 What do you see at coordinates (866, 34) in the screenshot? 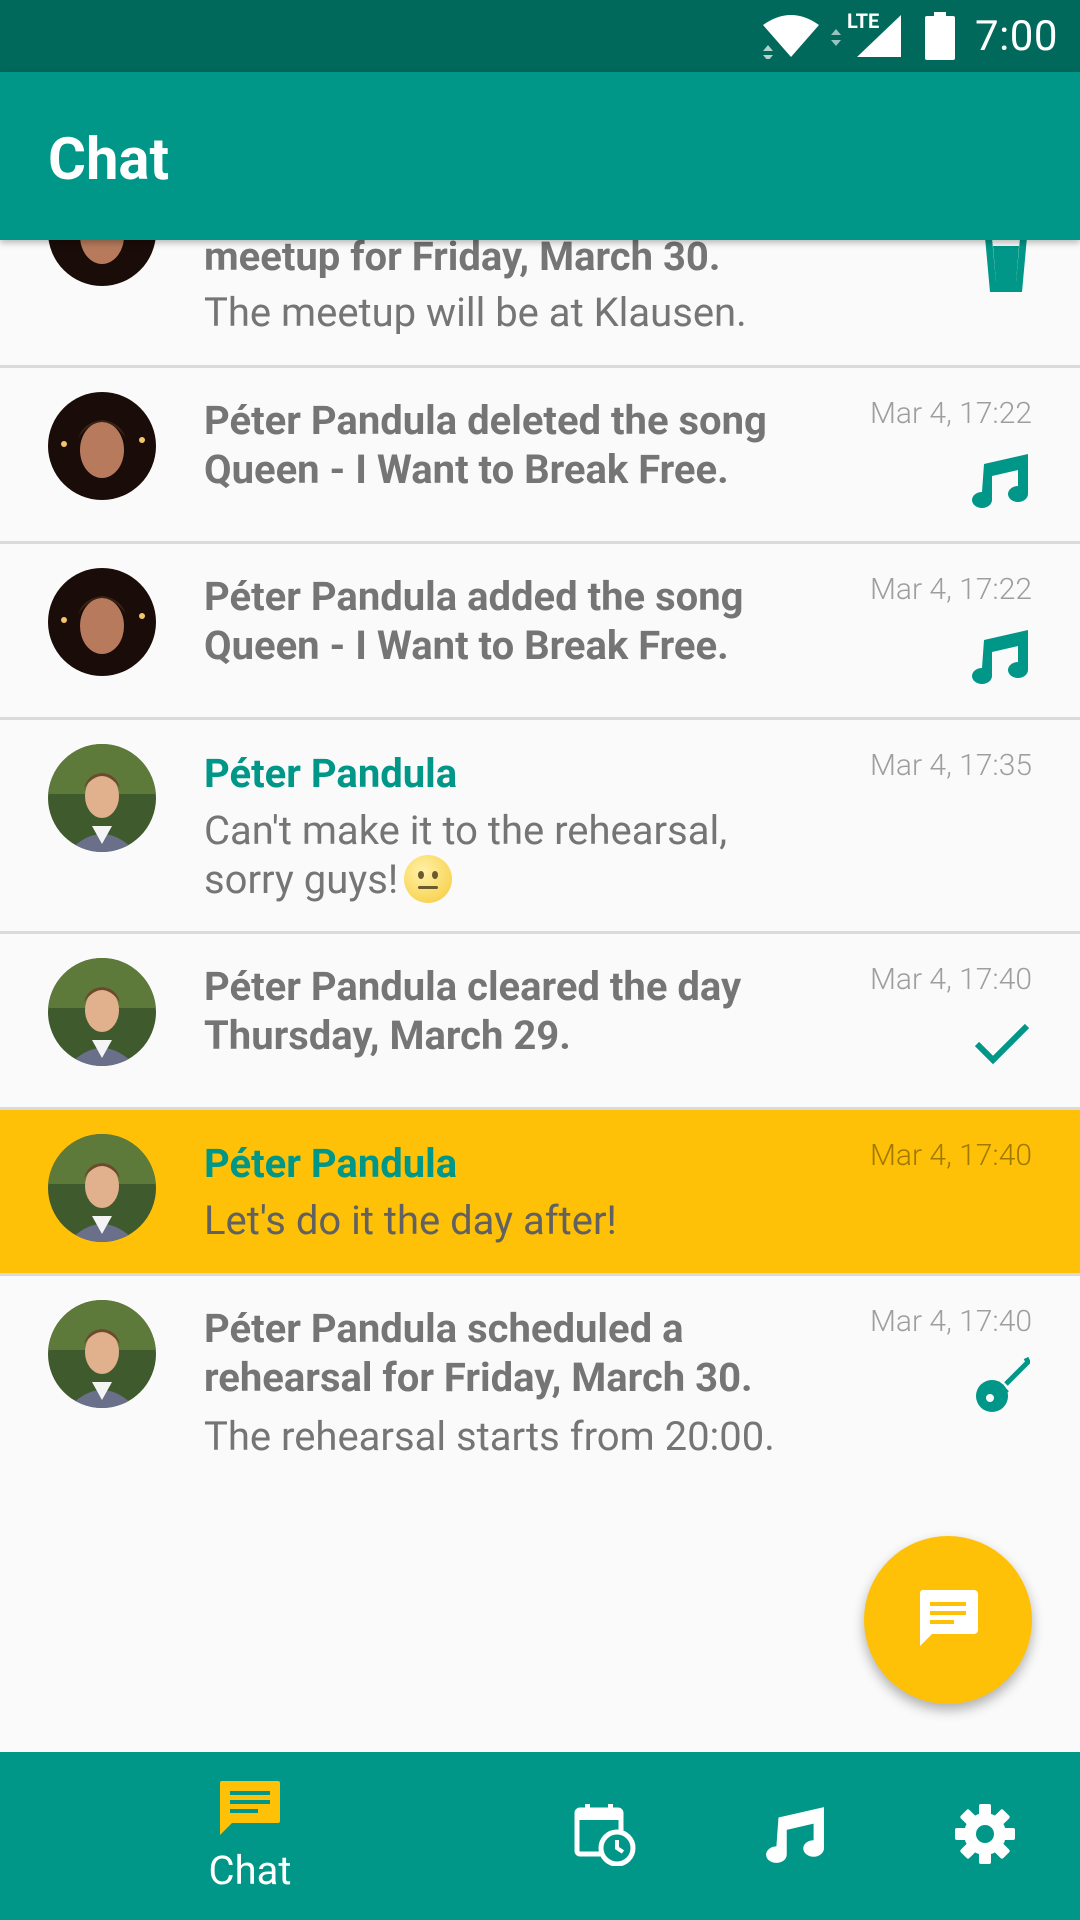
I see `lte-signal-icon: LTE` at bounding box center [866, 34].